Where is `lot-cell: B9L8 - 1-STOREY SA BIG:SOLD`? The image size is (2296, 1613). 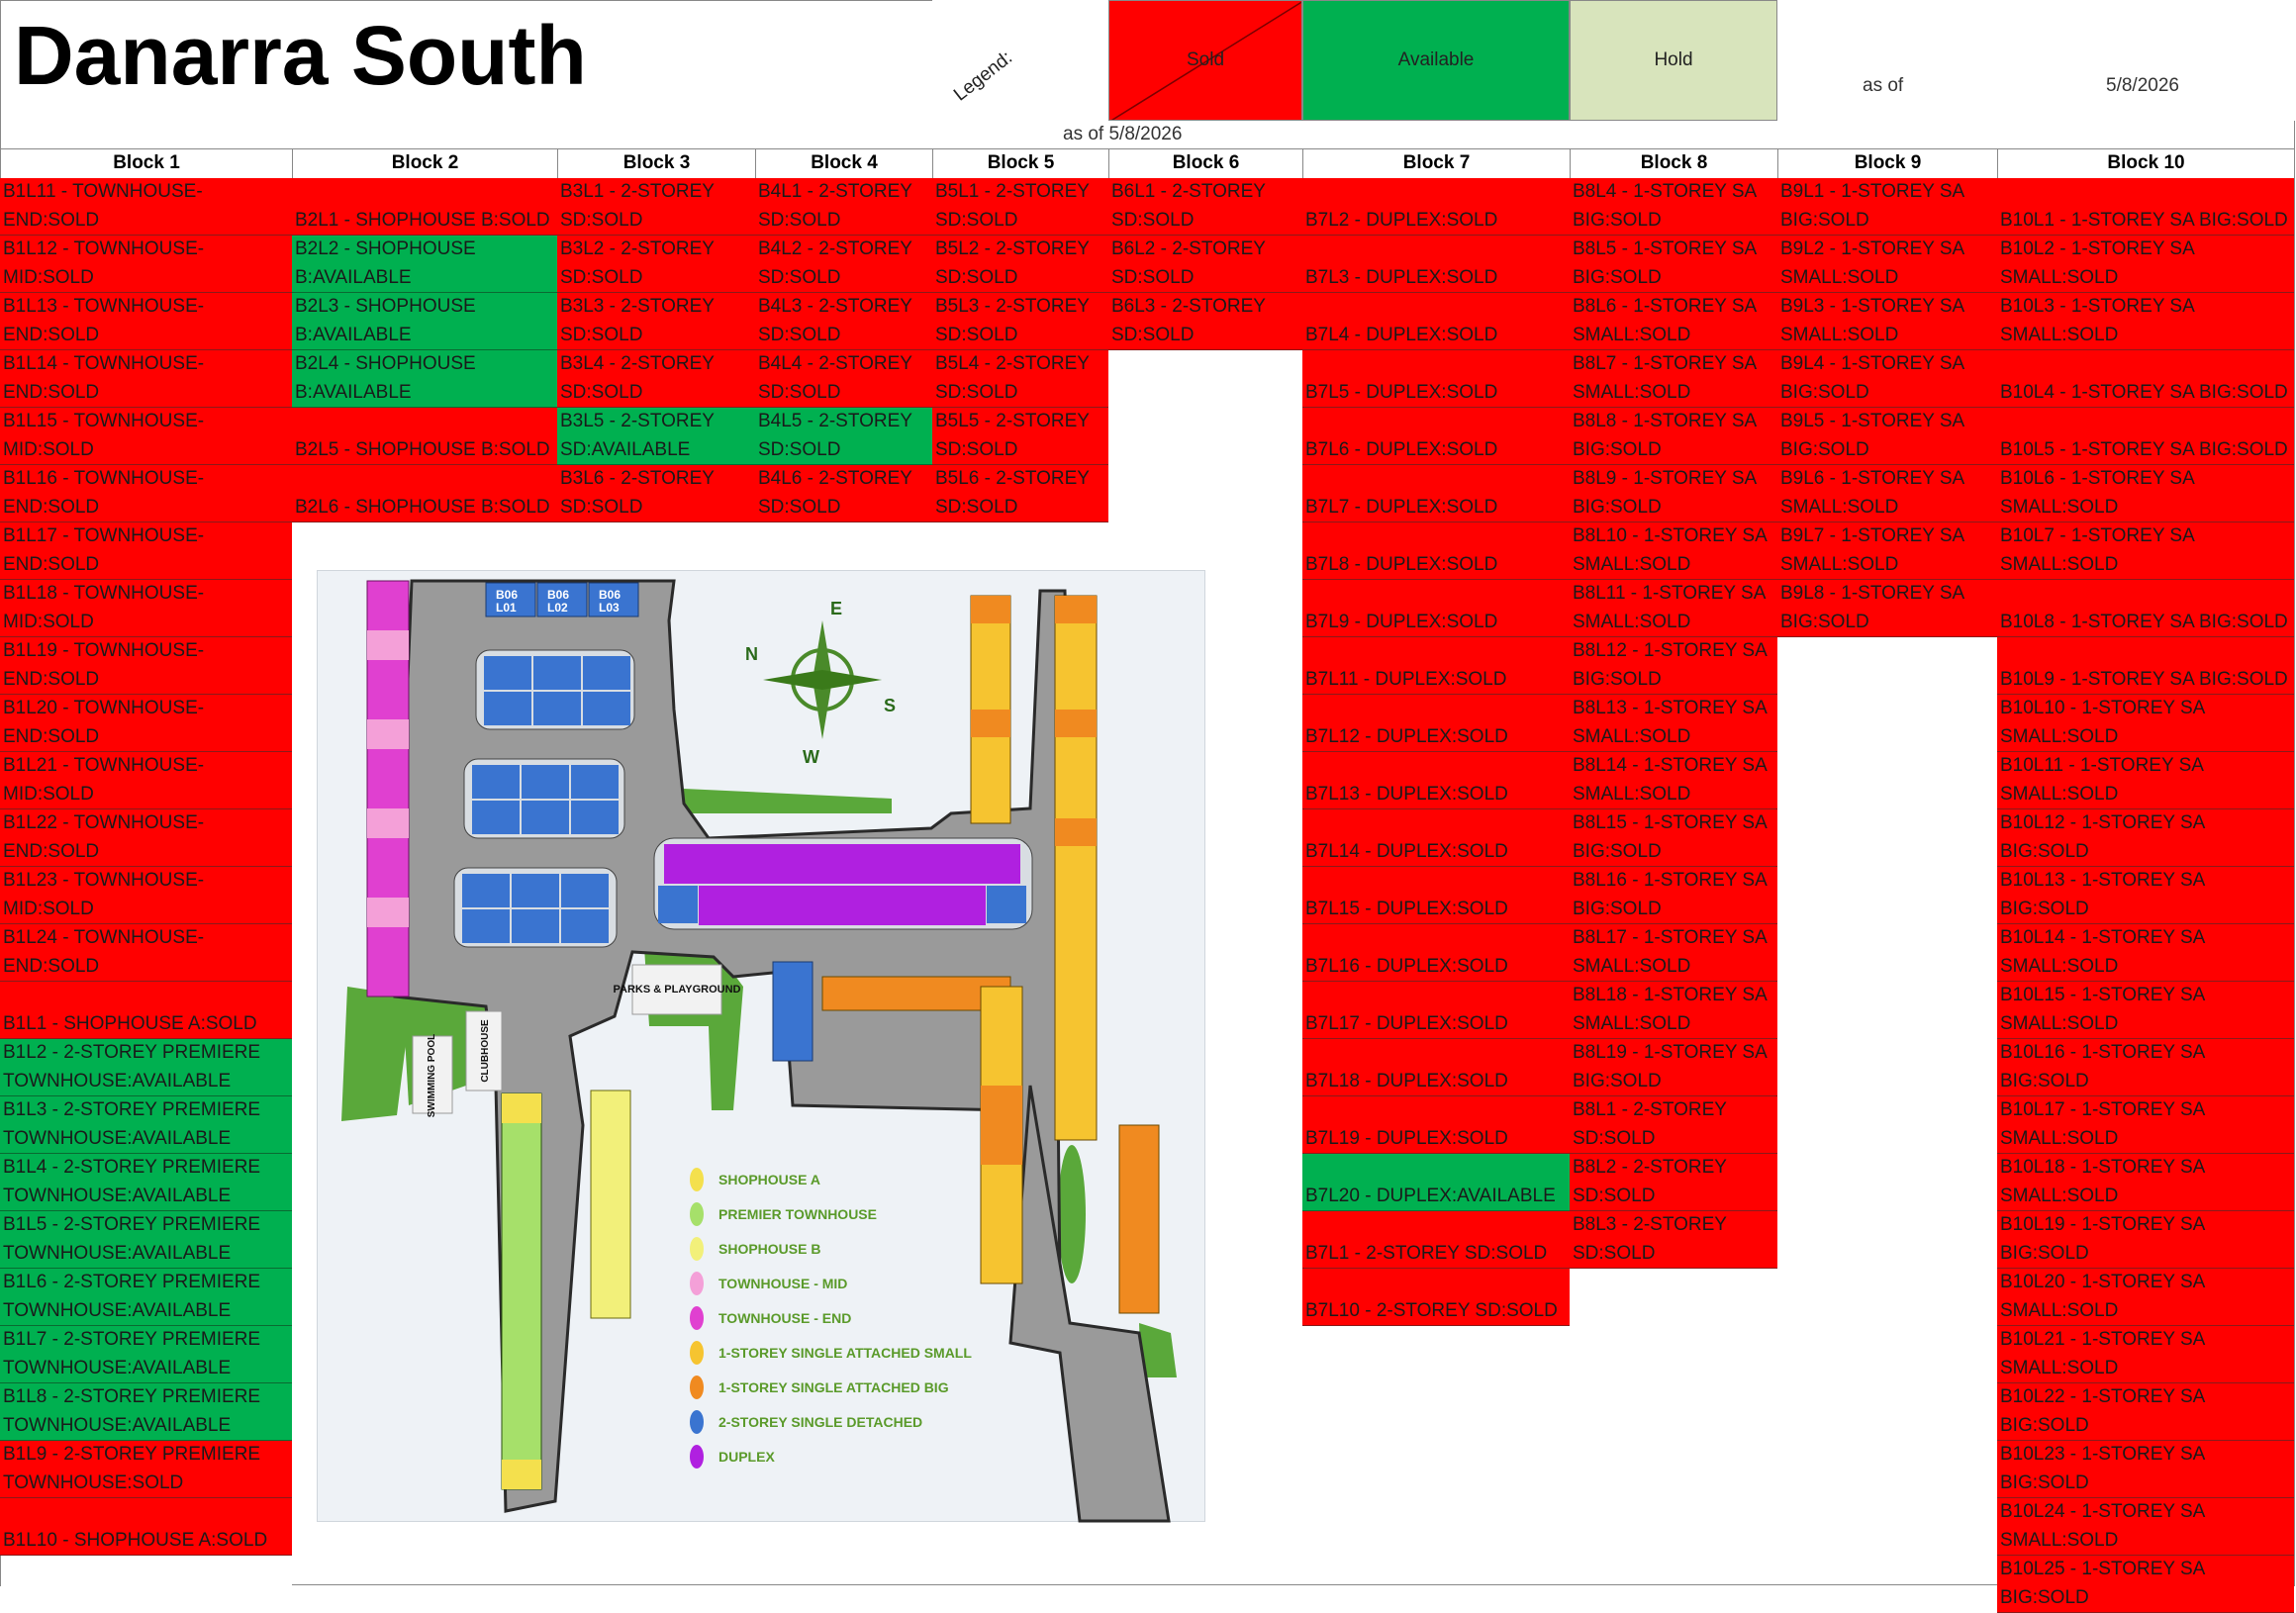
lot-cell: B9L8 - 1-STOREY SA BIG:SOLD is located at coordinates (1887, 608).